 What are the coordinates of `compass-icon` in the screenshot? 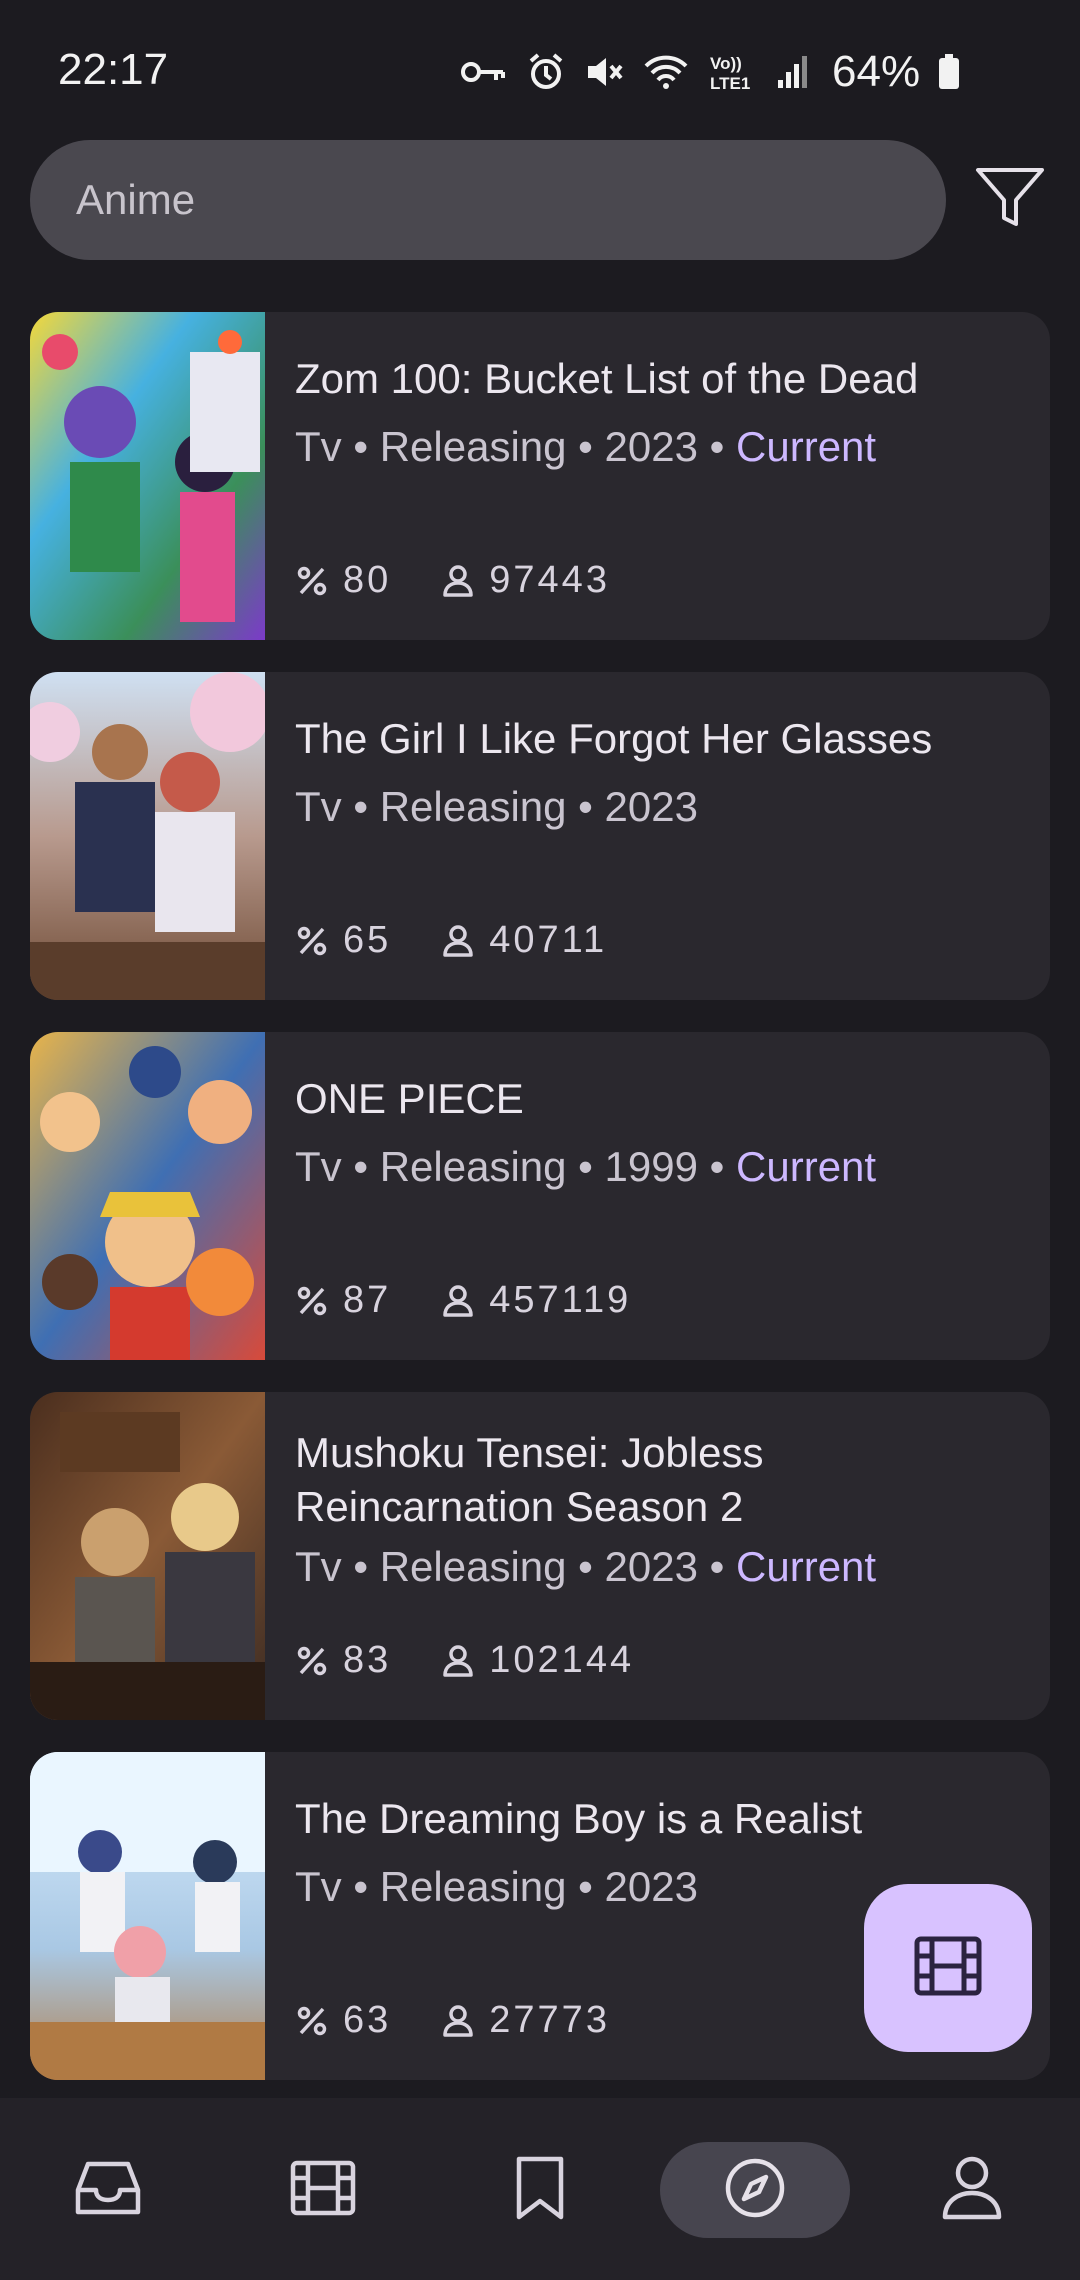 It's located at (755, 2190).